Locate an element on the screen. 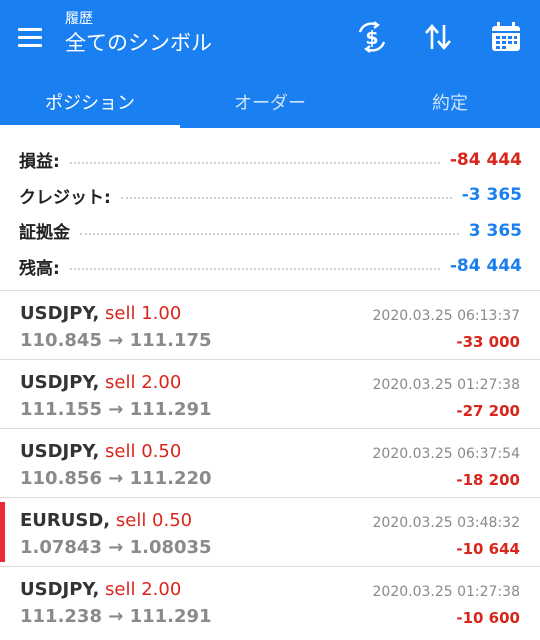  summary-row-balance: 残高: -84 444 is located at coordinates (270, 267).